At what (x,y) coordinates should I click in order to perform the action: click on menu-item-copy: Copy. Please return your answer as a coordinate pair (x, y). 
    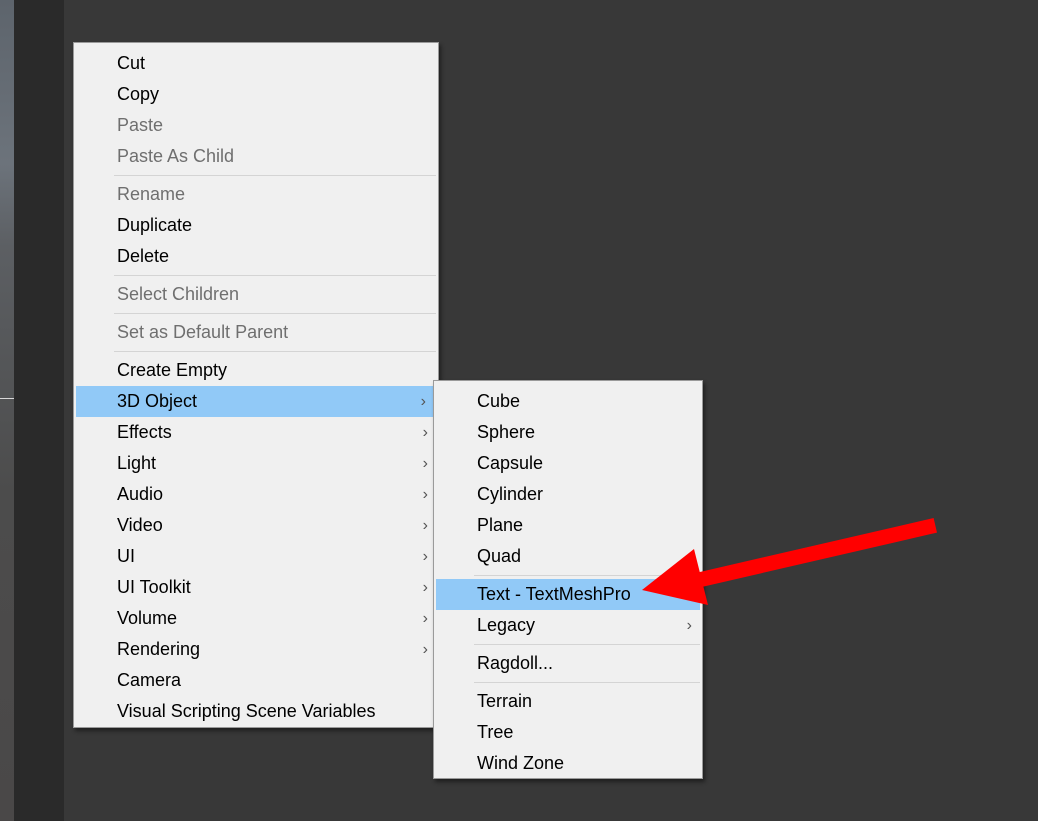
    Looking at the image, I should click on (256, 94).